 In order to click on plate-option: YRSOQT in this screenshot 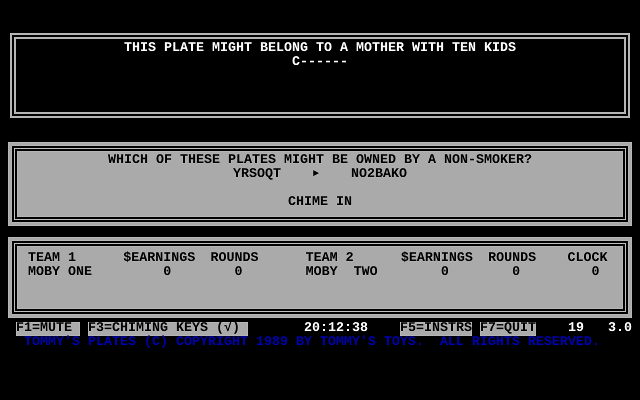, I will do `click(256, 175)`.